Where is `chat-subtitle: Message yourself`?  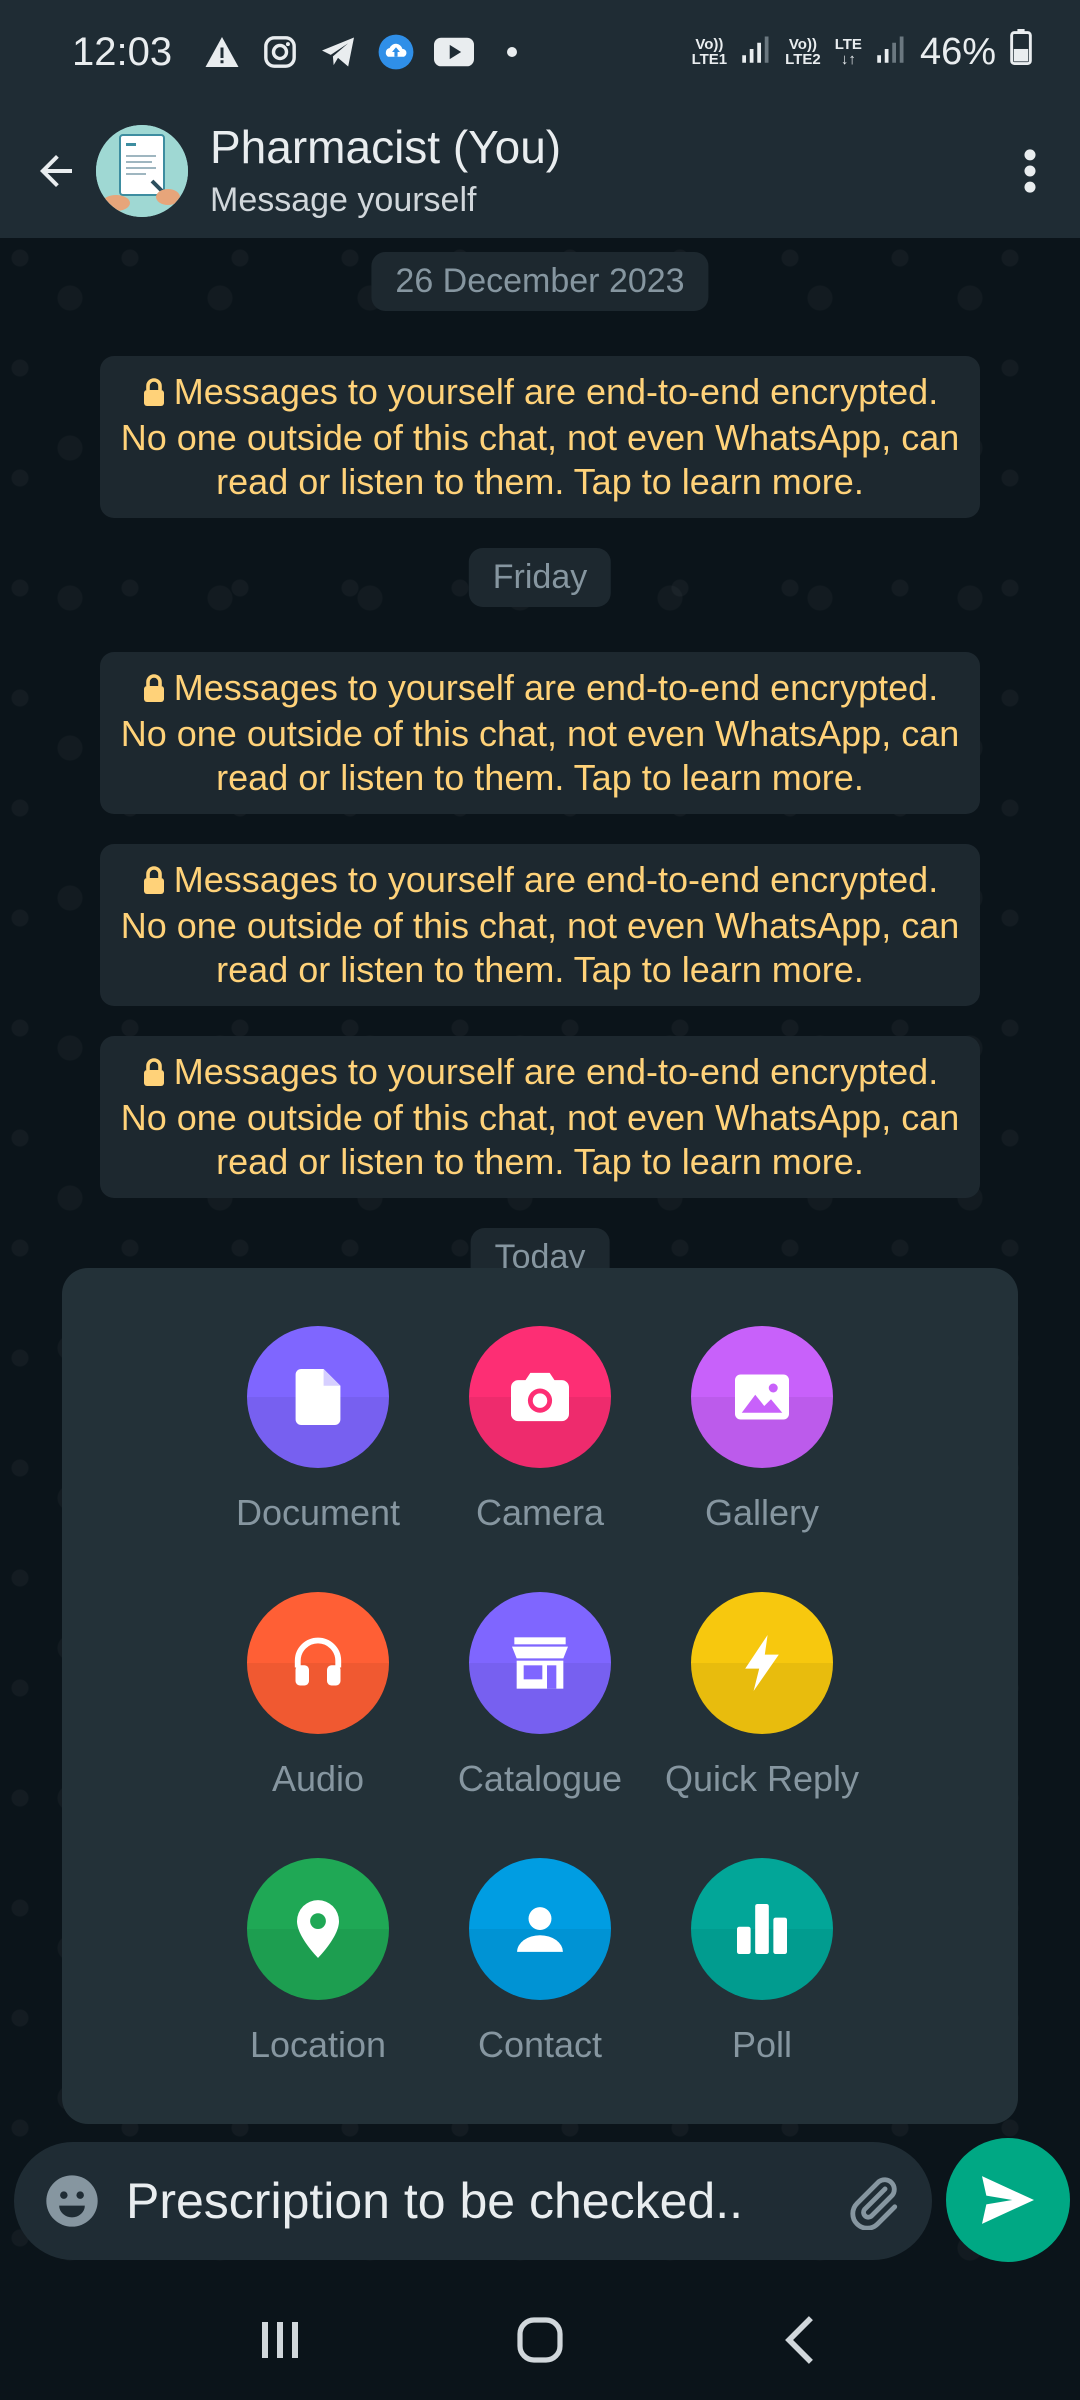 chat-subtitle: Message yourself is located at coordinates (343, 200).